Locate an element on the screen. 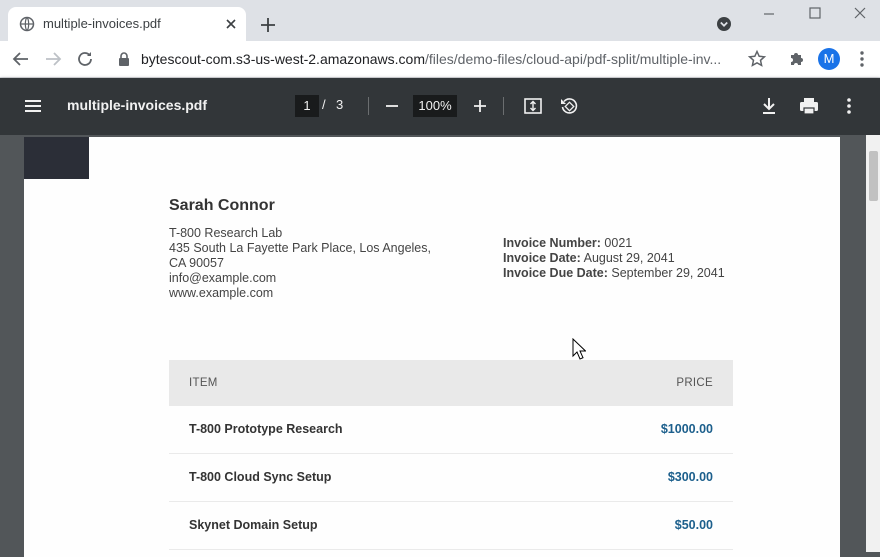  pdf-title: multiple-invoices.pdf is located at coordinates (137, 105).